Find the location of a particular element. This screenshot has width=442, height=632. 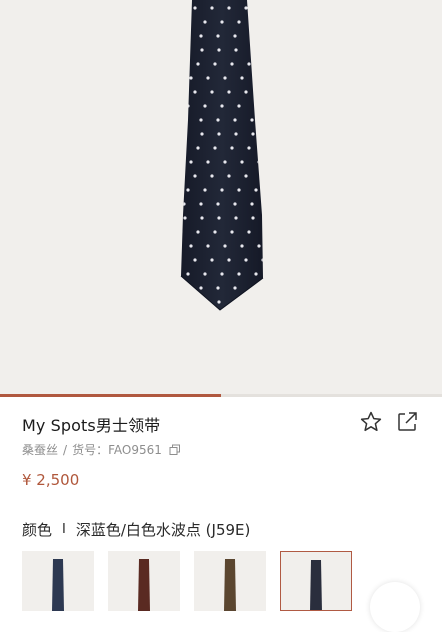

color-label: 颜色 is located at coordinates (37, 530).